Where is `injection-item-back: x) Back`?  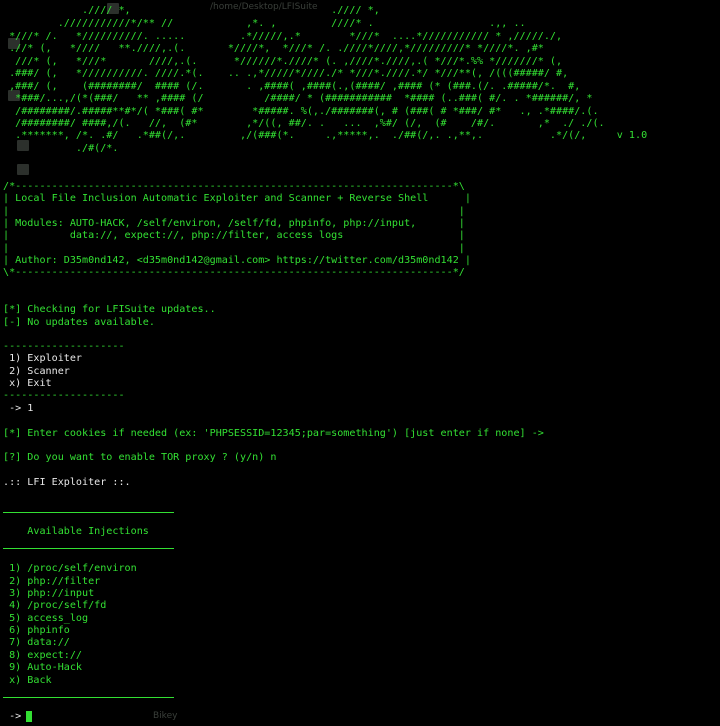
injection-item-back: x) Back is located at coordinates (27, 680).